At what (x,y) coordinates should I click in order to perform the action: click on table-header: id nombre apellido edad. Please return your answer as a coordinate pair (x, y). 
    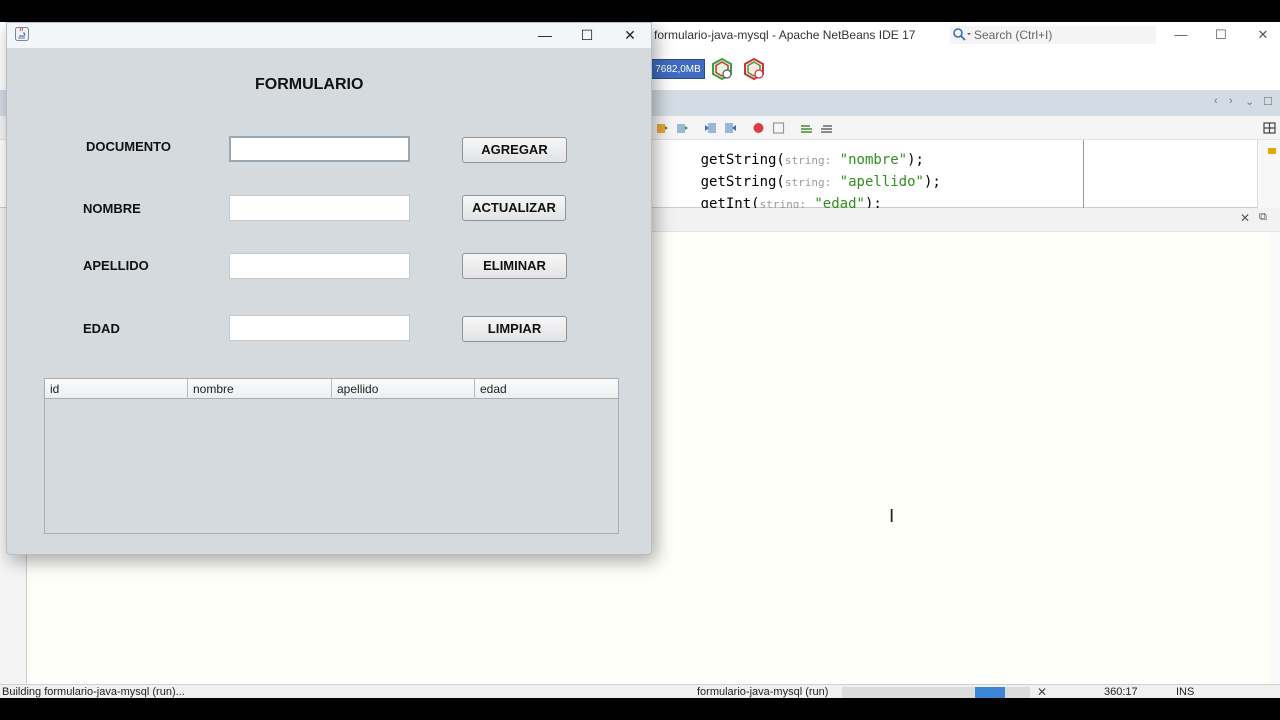
    Looking at the image, I should click on (331, 389).